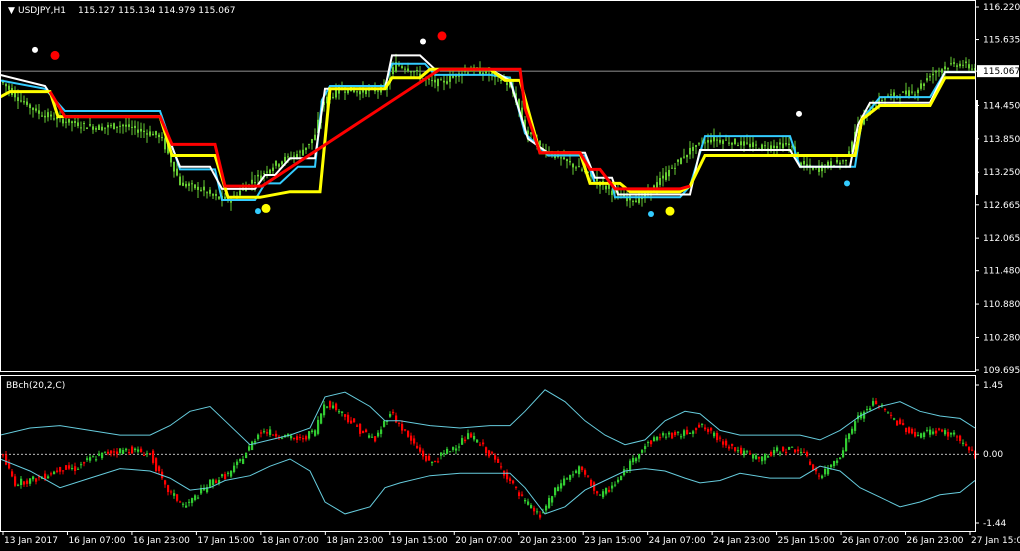 This screenshot has height=551, width=1020. Describe the element at coordinates (806, 541) in the screenshot. I see `x-tick-label: 25 Jan 15:00` at that location.